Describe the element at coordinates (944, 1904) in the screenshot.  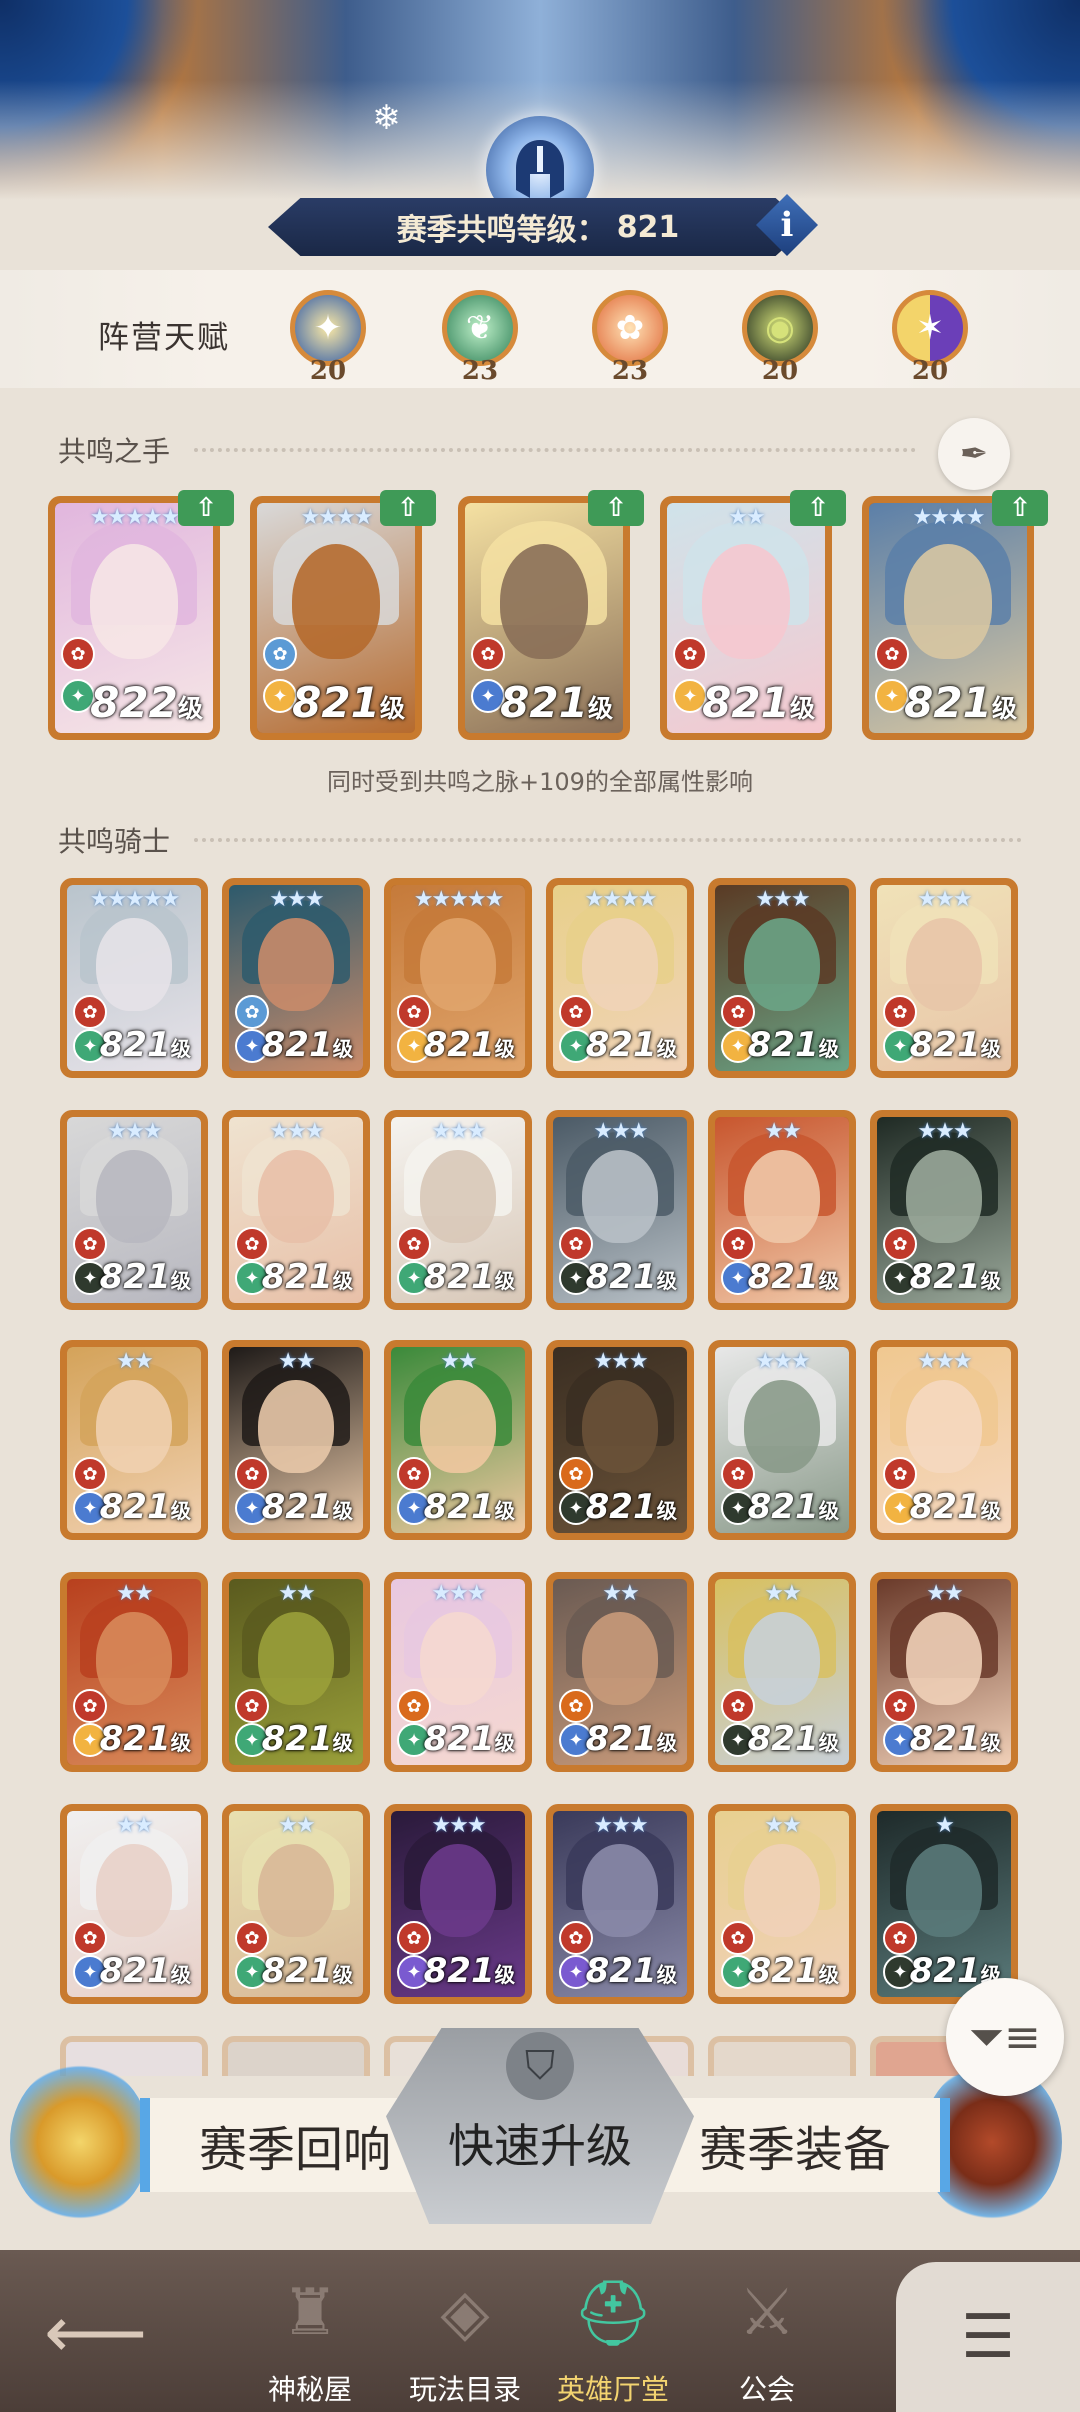
I see `hero-card: ★ ✿ ✦ 821级` at that location.